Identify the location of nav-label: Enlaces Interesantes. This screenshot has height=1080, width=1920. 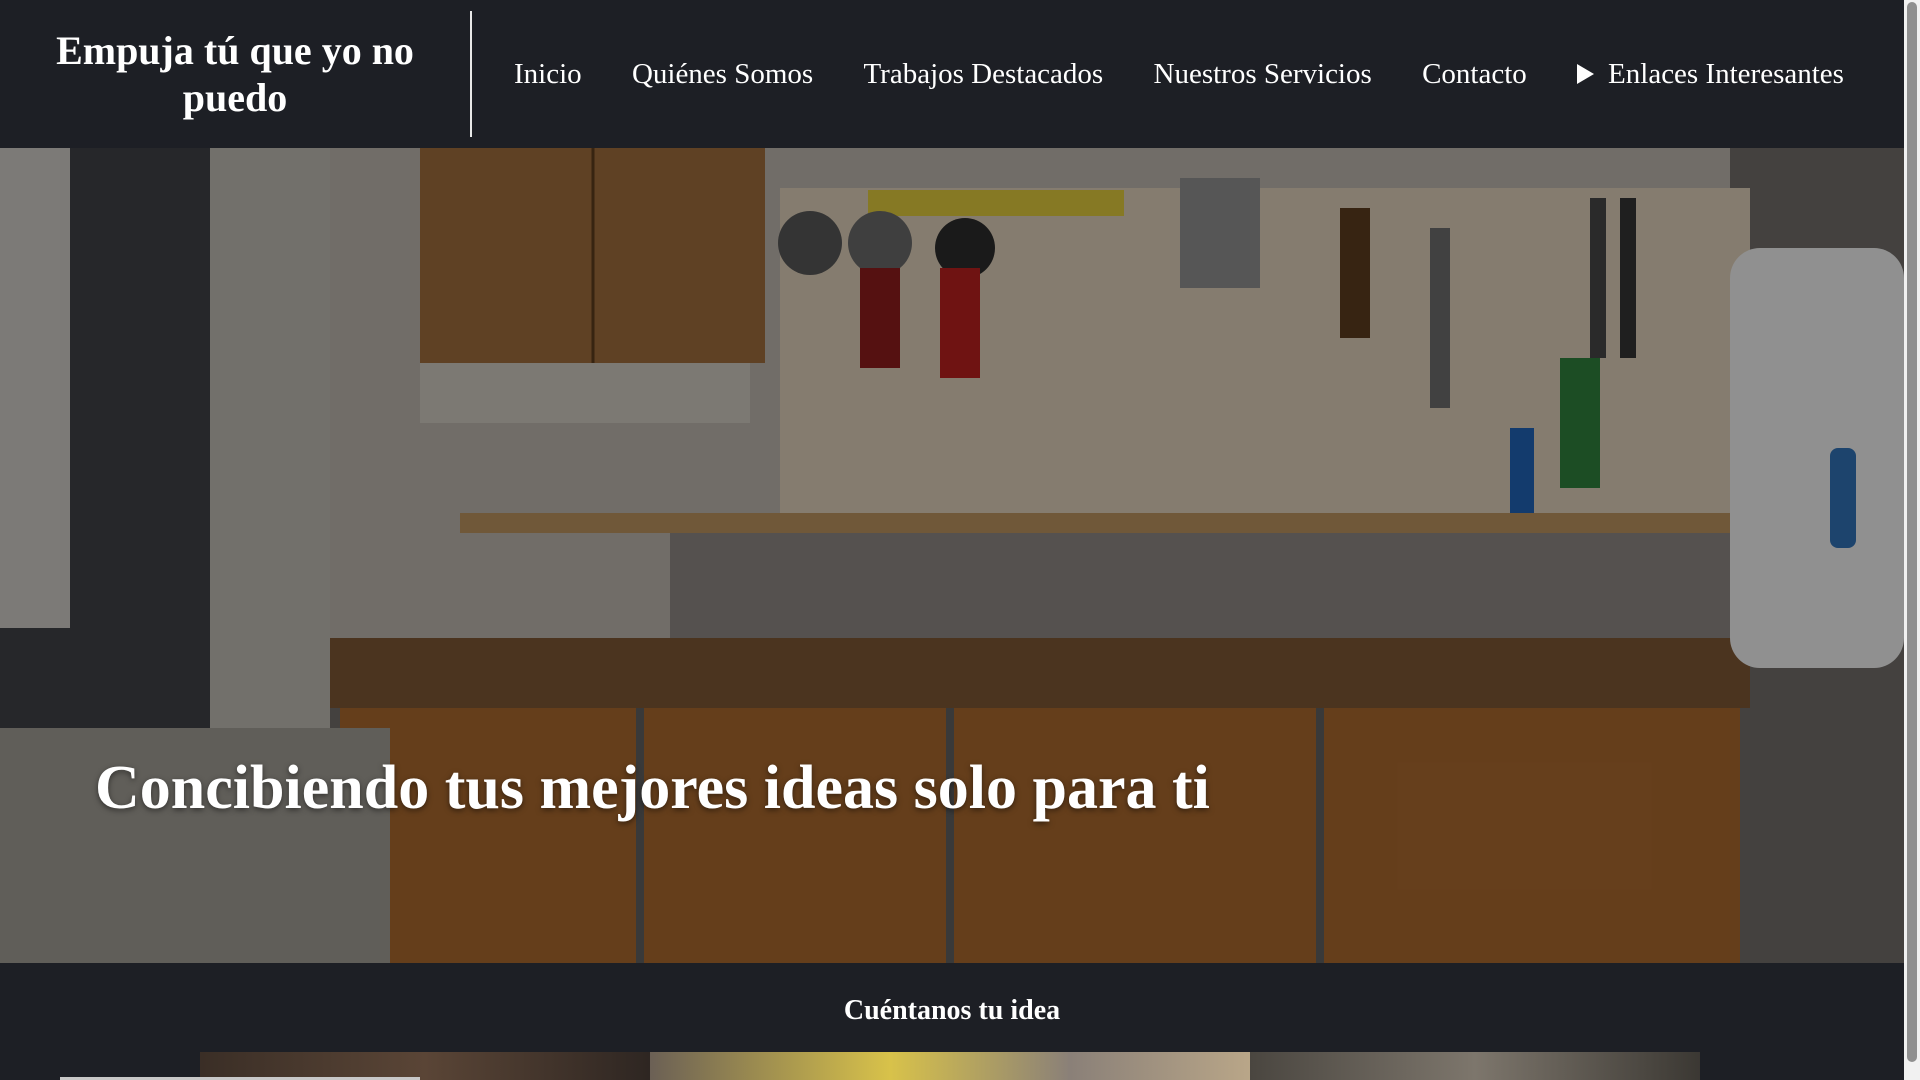
(1726, 74).